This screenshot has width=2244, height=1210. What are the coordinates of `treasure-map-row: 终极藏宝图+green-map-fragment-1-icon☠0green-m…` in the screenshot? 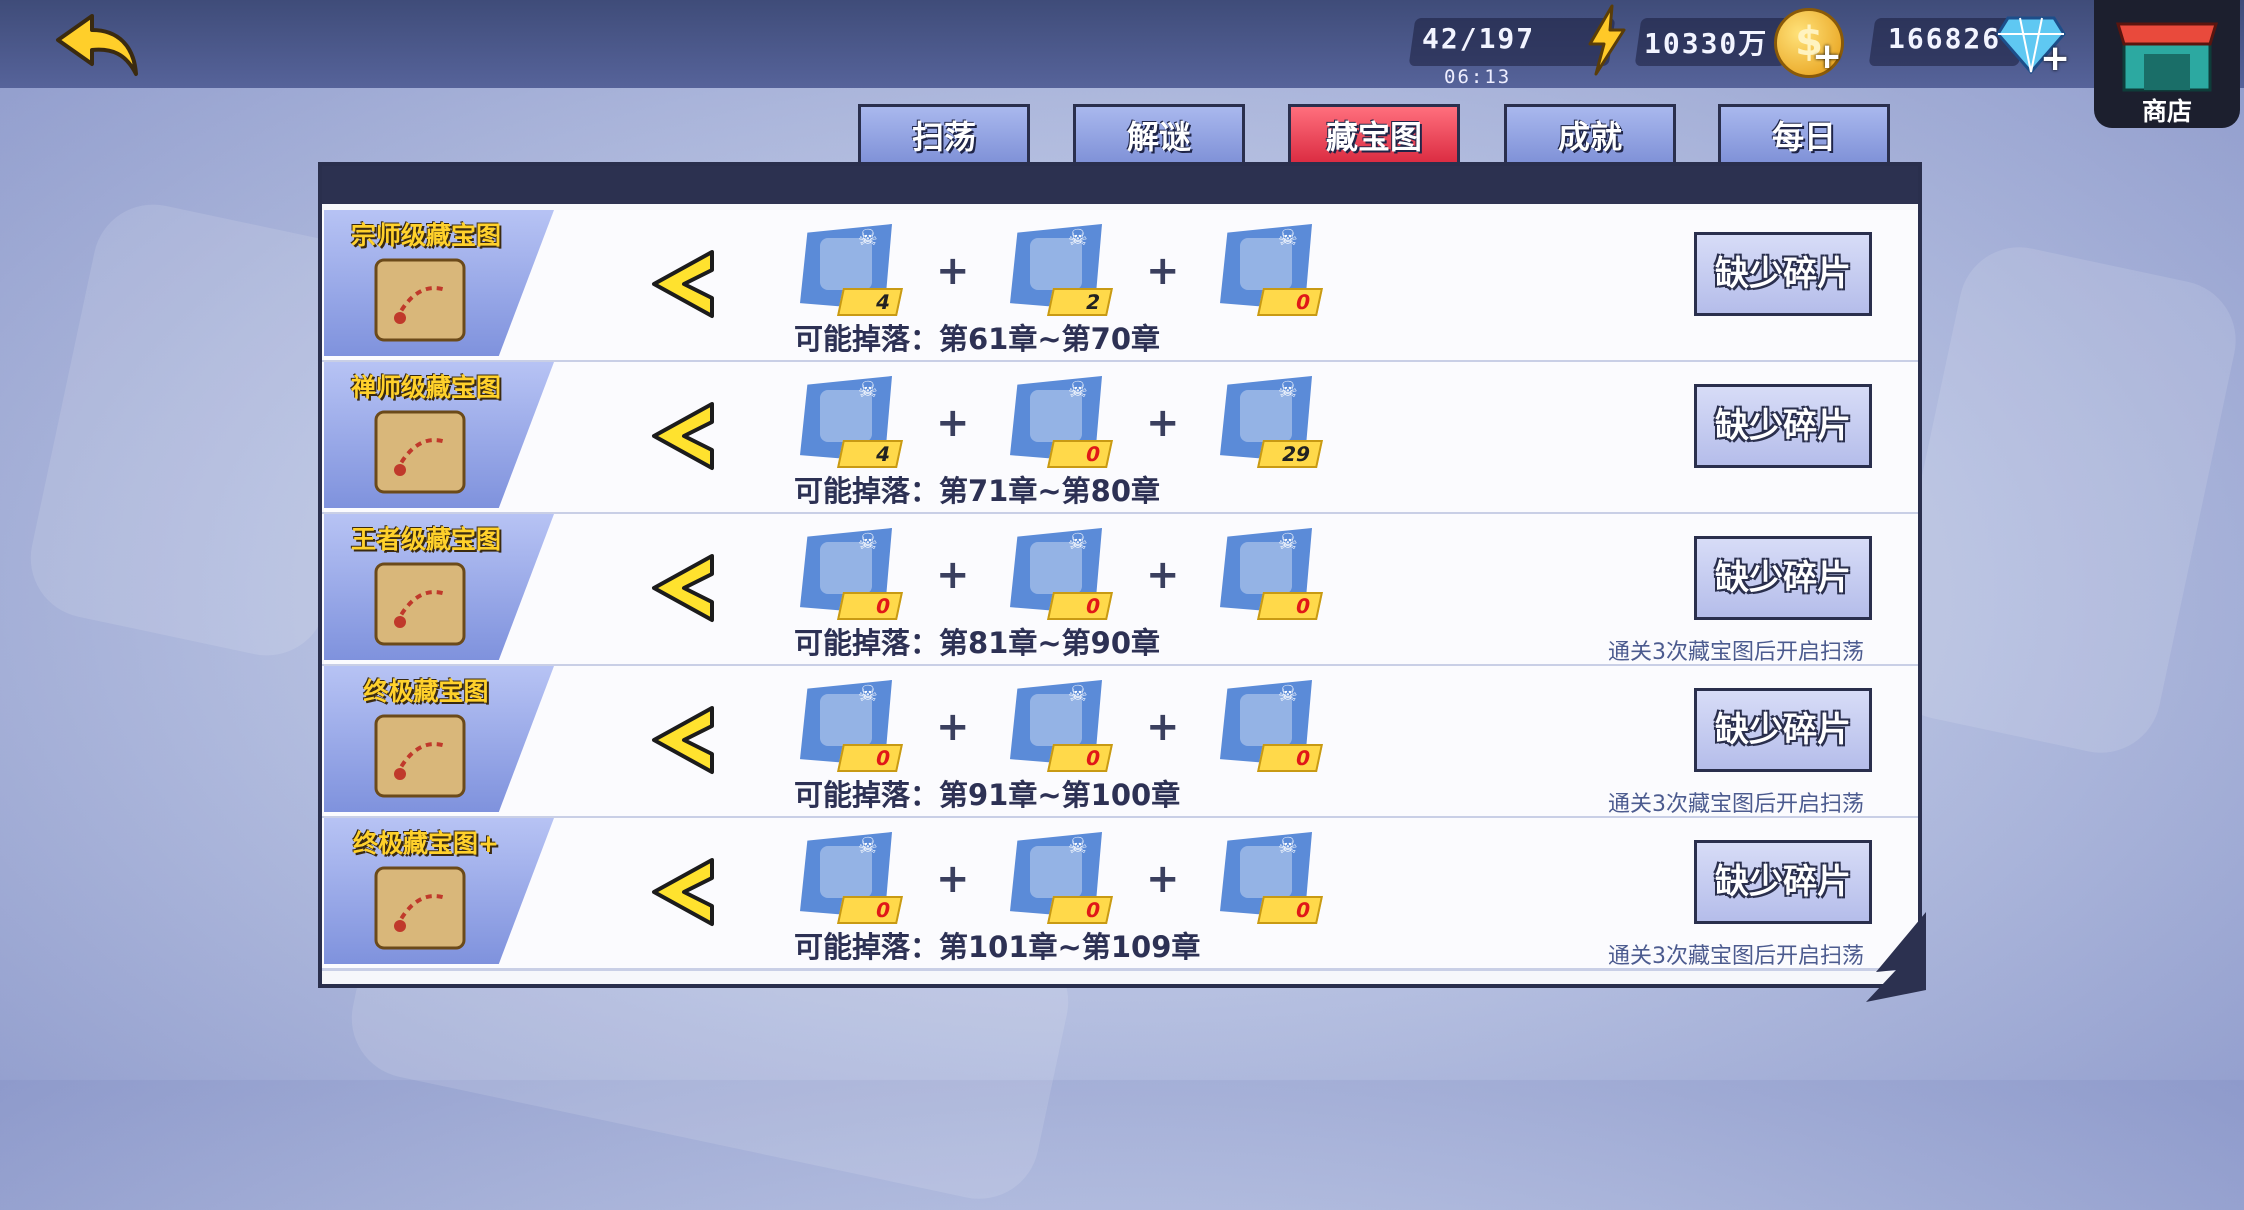 It's located at (1120, 894).